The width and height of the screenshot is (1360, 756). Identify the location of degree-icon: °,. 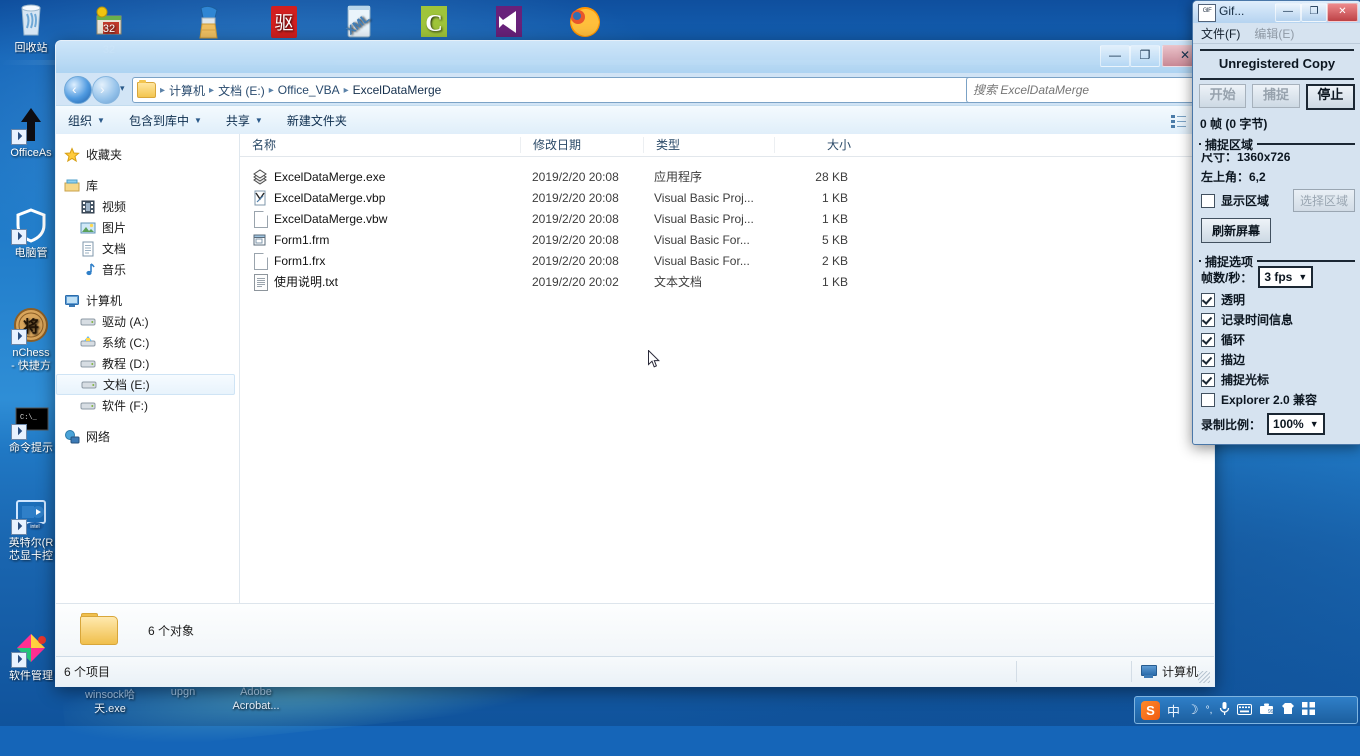
(1209, 710).